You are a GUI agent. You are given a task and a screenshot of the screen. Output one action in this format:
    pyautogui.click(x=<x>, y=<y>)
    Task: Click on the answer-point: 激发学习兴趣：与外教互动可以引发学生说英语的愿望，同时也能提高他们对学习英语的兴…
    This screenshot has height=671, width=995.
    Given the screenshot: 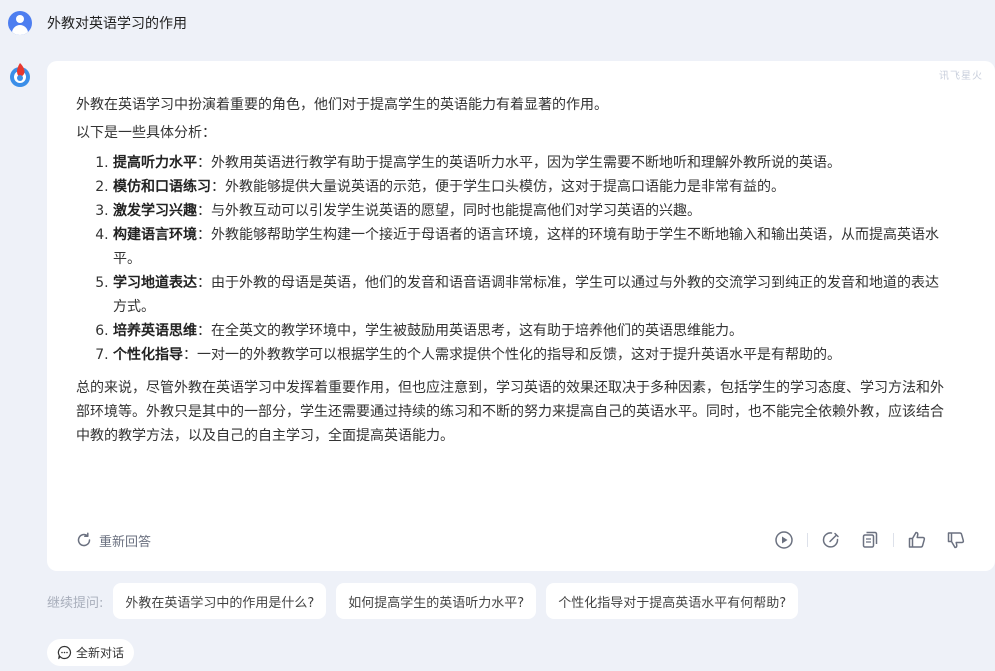 What is the action you would take?
    pyautogui.click(x=528, y=211)
    